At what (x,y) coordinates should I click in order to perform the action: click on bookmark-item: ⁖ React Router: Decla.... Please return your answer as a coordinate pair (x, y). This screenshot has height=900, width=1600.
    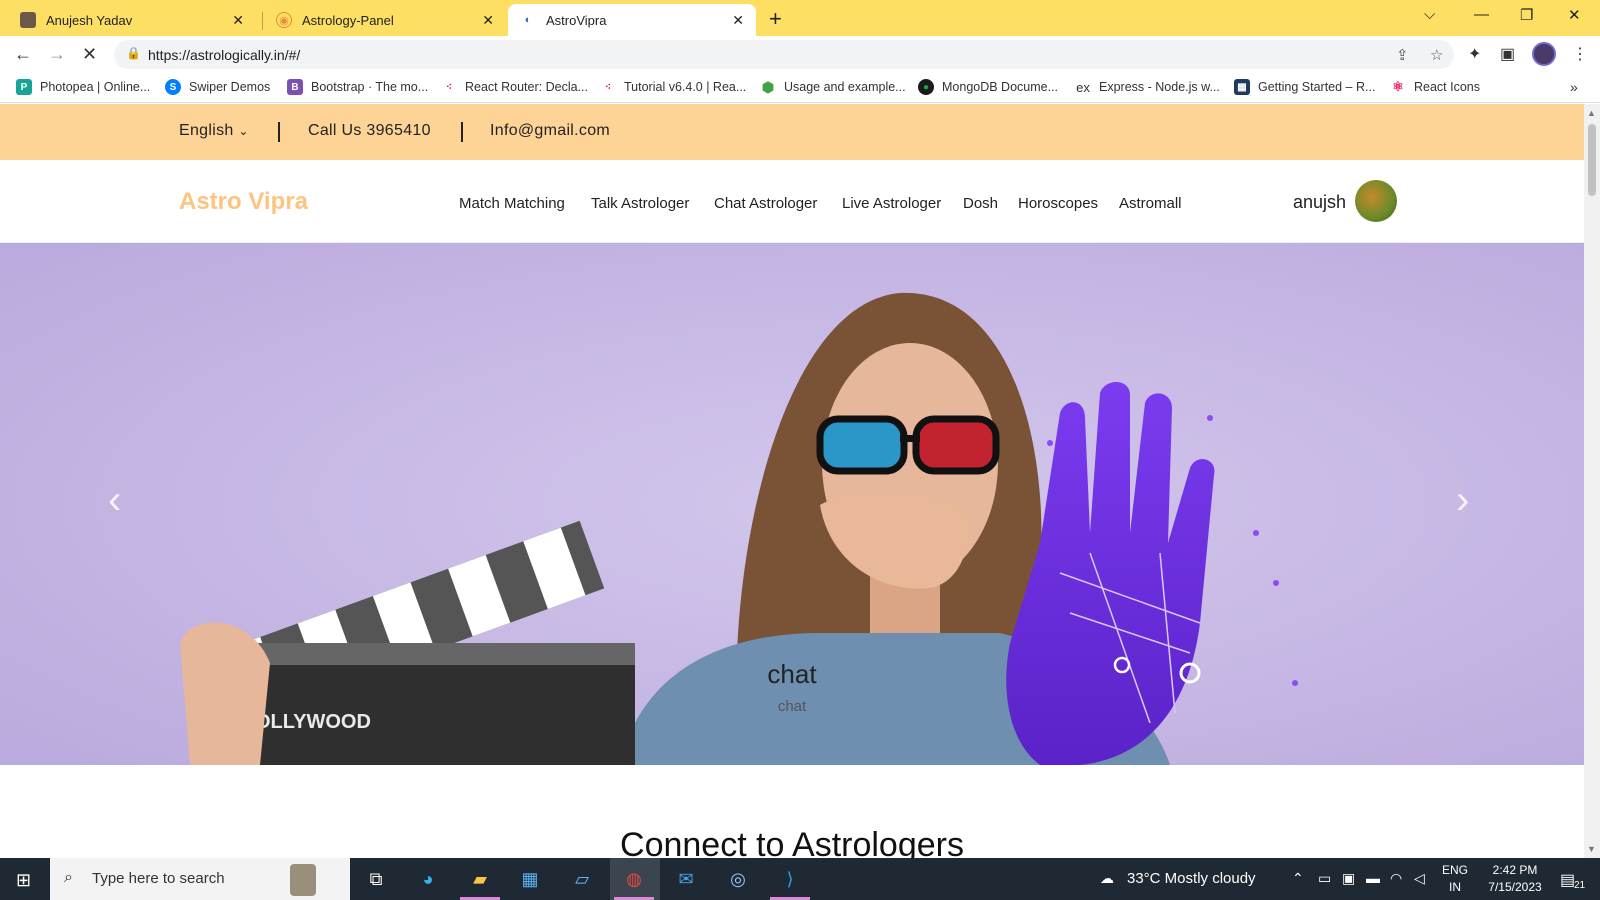
    Looking at the image, I should click on (514, 87).